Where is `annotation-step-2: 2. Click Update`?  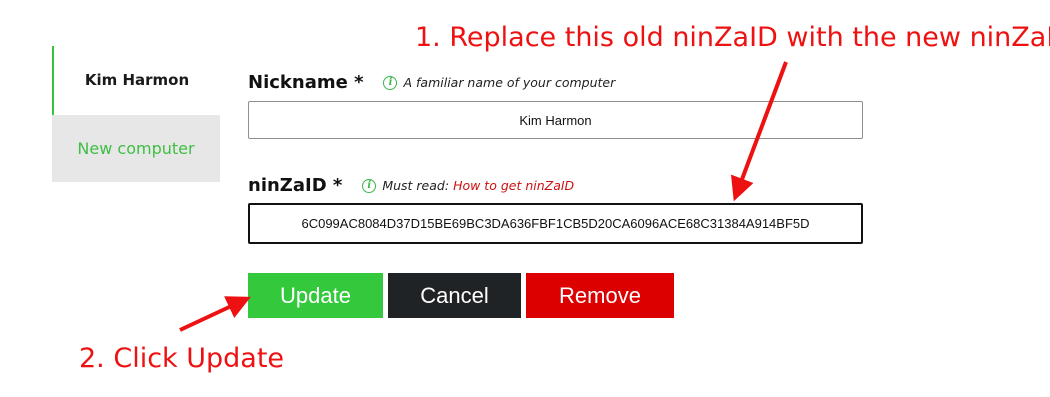
annotation-step-2: 2. Click Update is located at coordinates (182, 358).